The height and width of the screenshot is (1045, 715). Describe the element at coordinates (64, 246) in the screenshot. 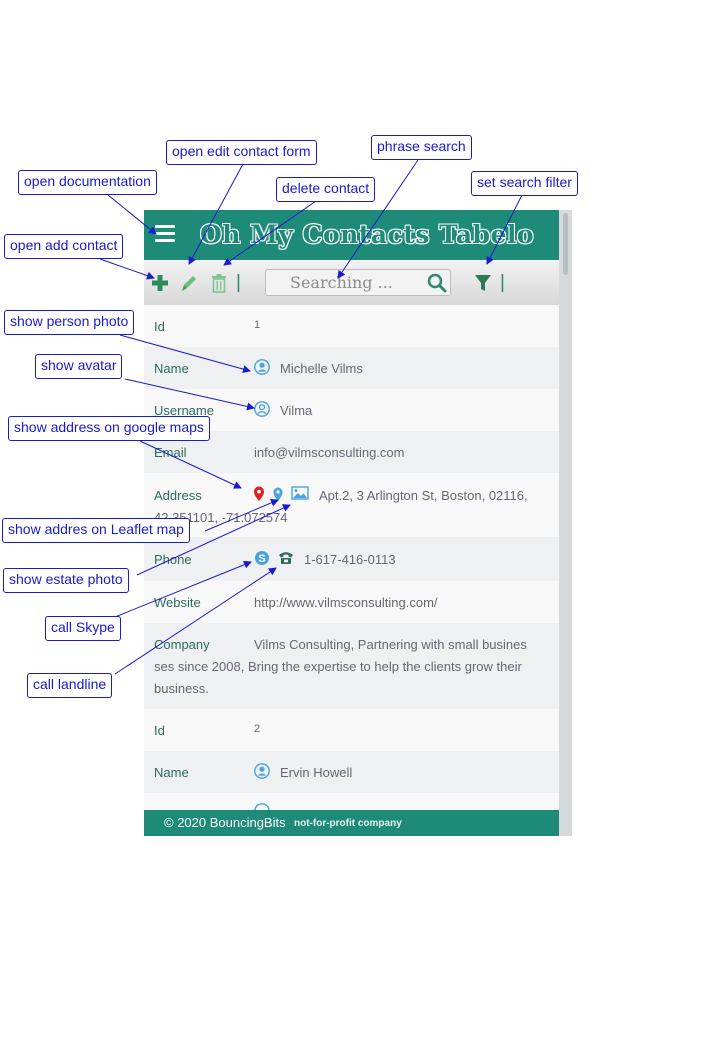

I see `annotation-open-add-contact: open add contact` at that location.